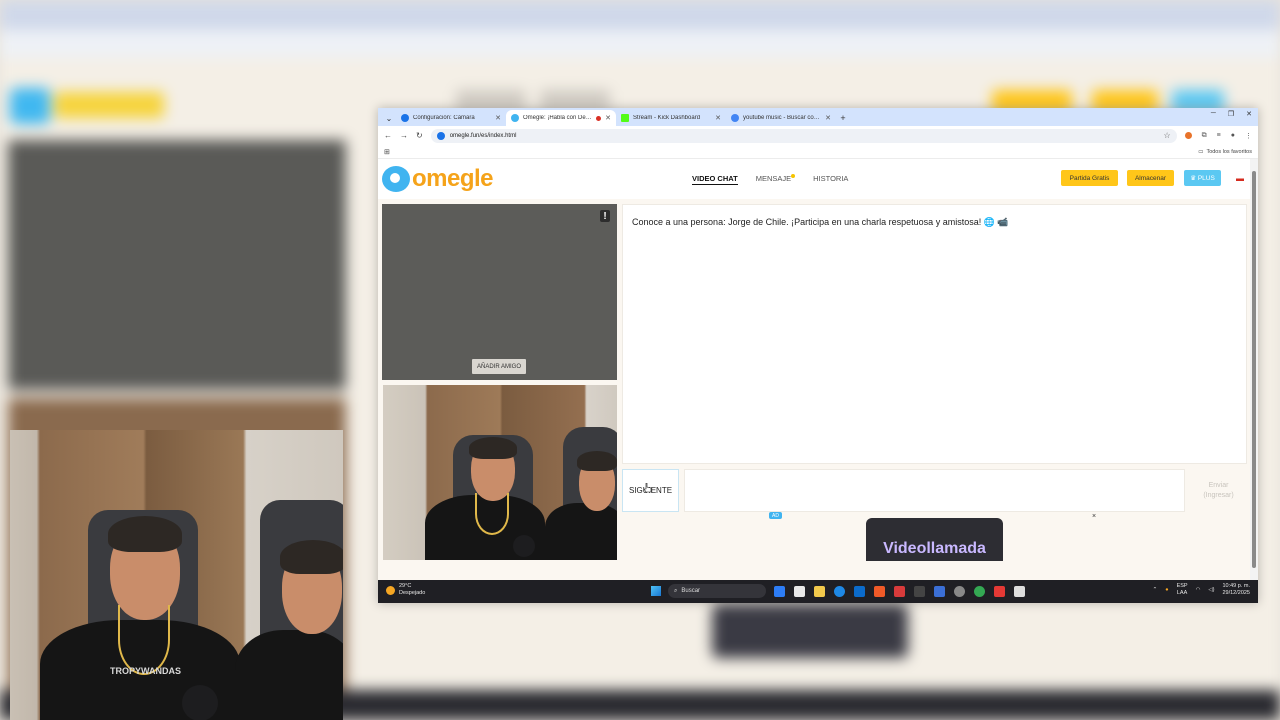 The height and width of the screenshot is (720, 1280). What do you see at coordinates (1240, 178) in the screenshot?
I see `language-flag-icon` at bounding box center [1240, 178].